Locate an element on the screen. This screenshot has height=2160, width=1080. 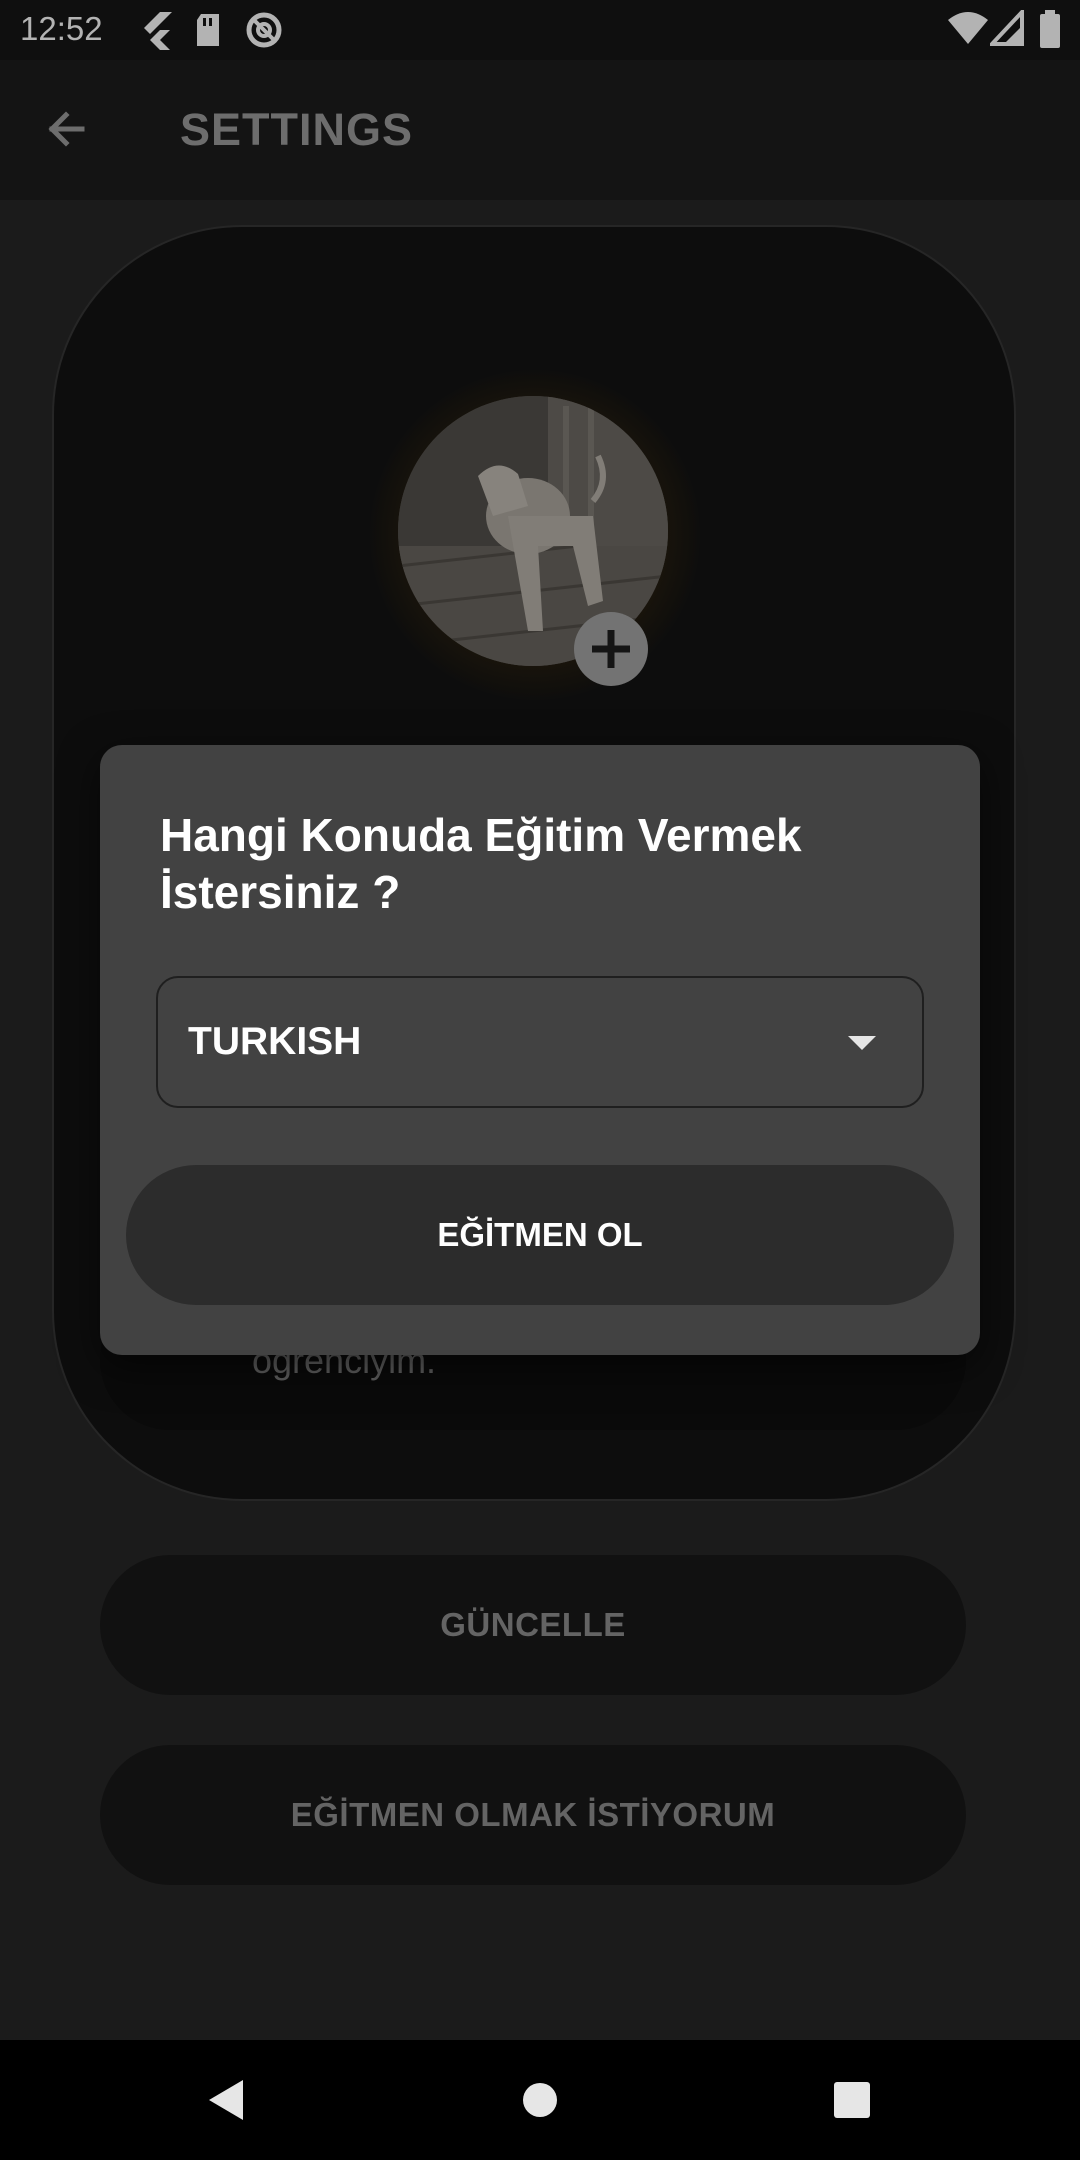
become-trainer-button: EĞİTMEN OLMAK İSTİYORUM is located at coordinates (533, 1815).